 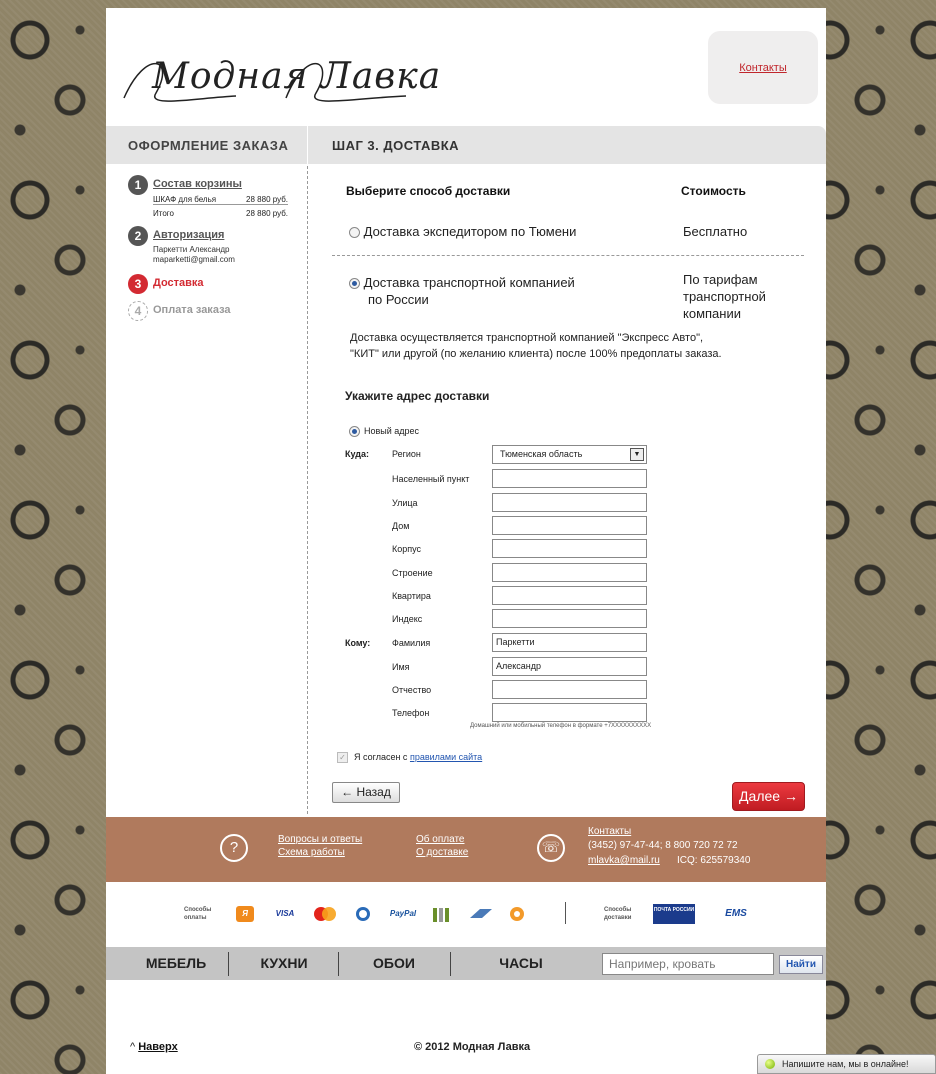 I want to click on nav-item-kitchens: КУХНИ, so click(x=284, y=963).